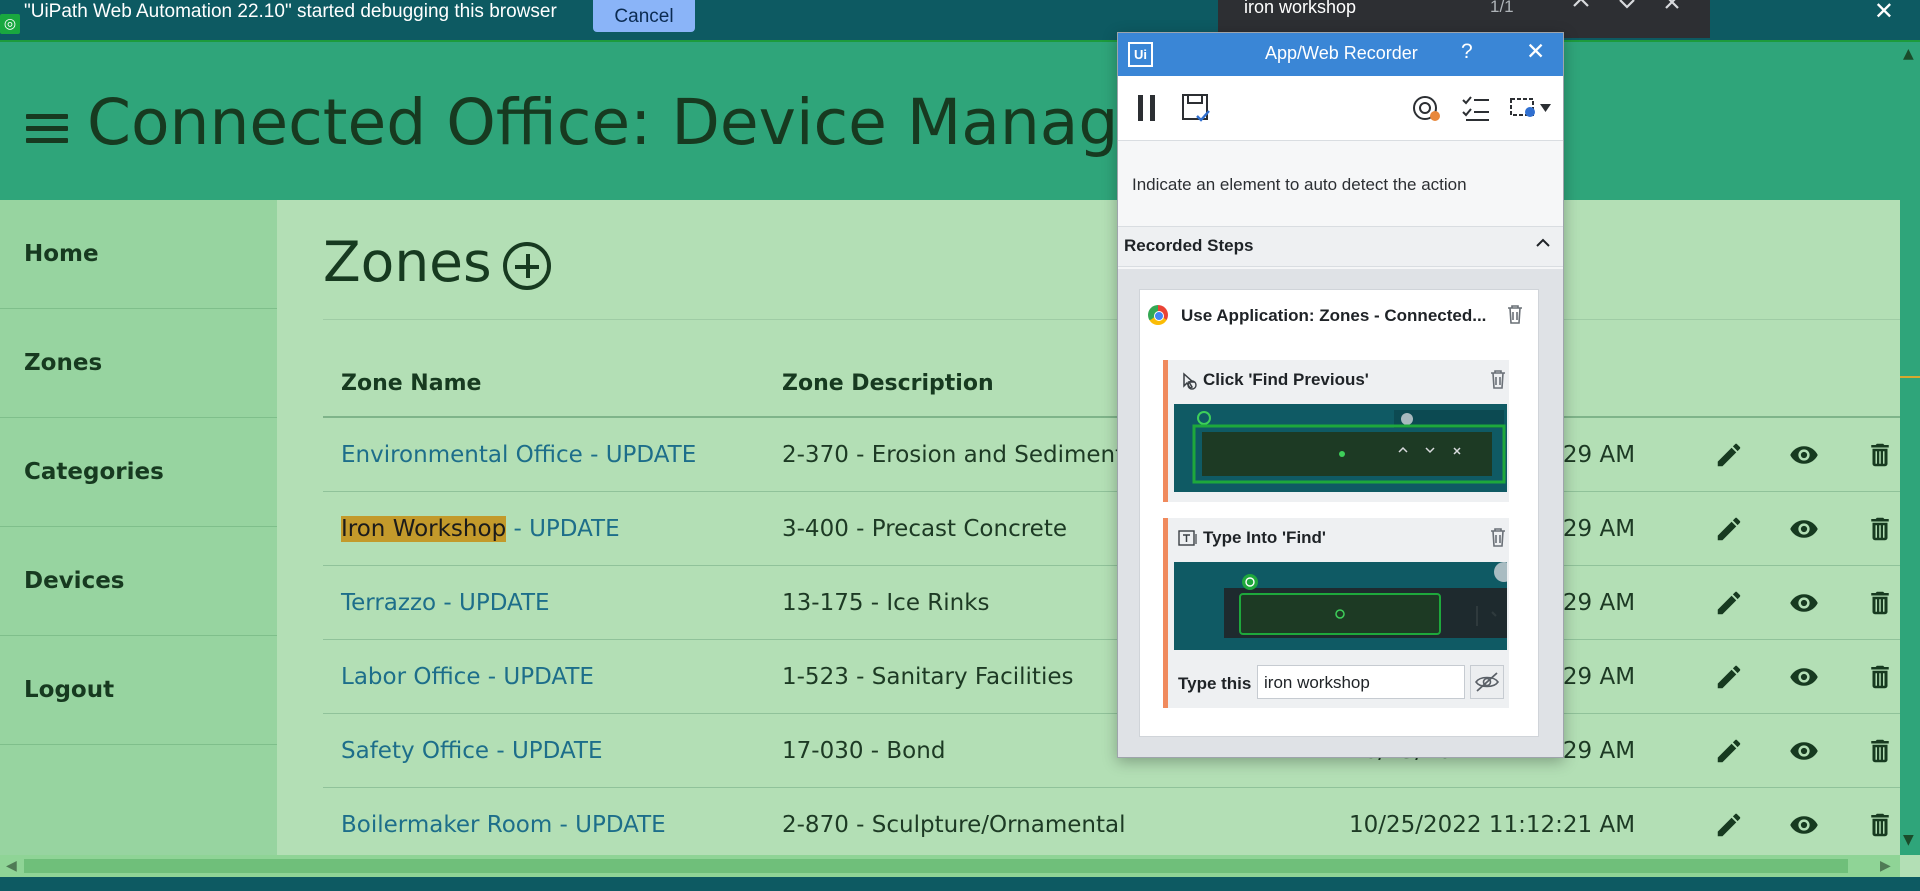  Describe the element at coordinates (886, 603) in the screenshot. I see `zone-description: 13-175 - Ice Rinks` at that location.